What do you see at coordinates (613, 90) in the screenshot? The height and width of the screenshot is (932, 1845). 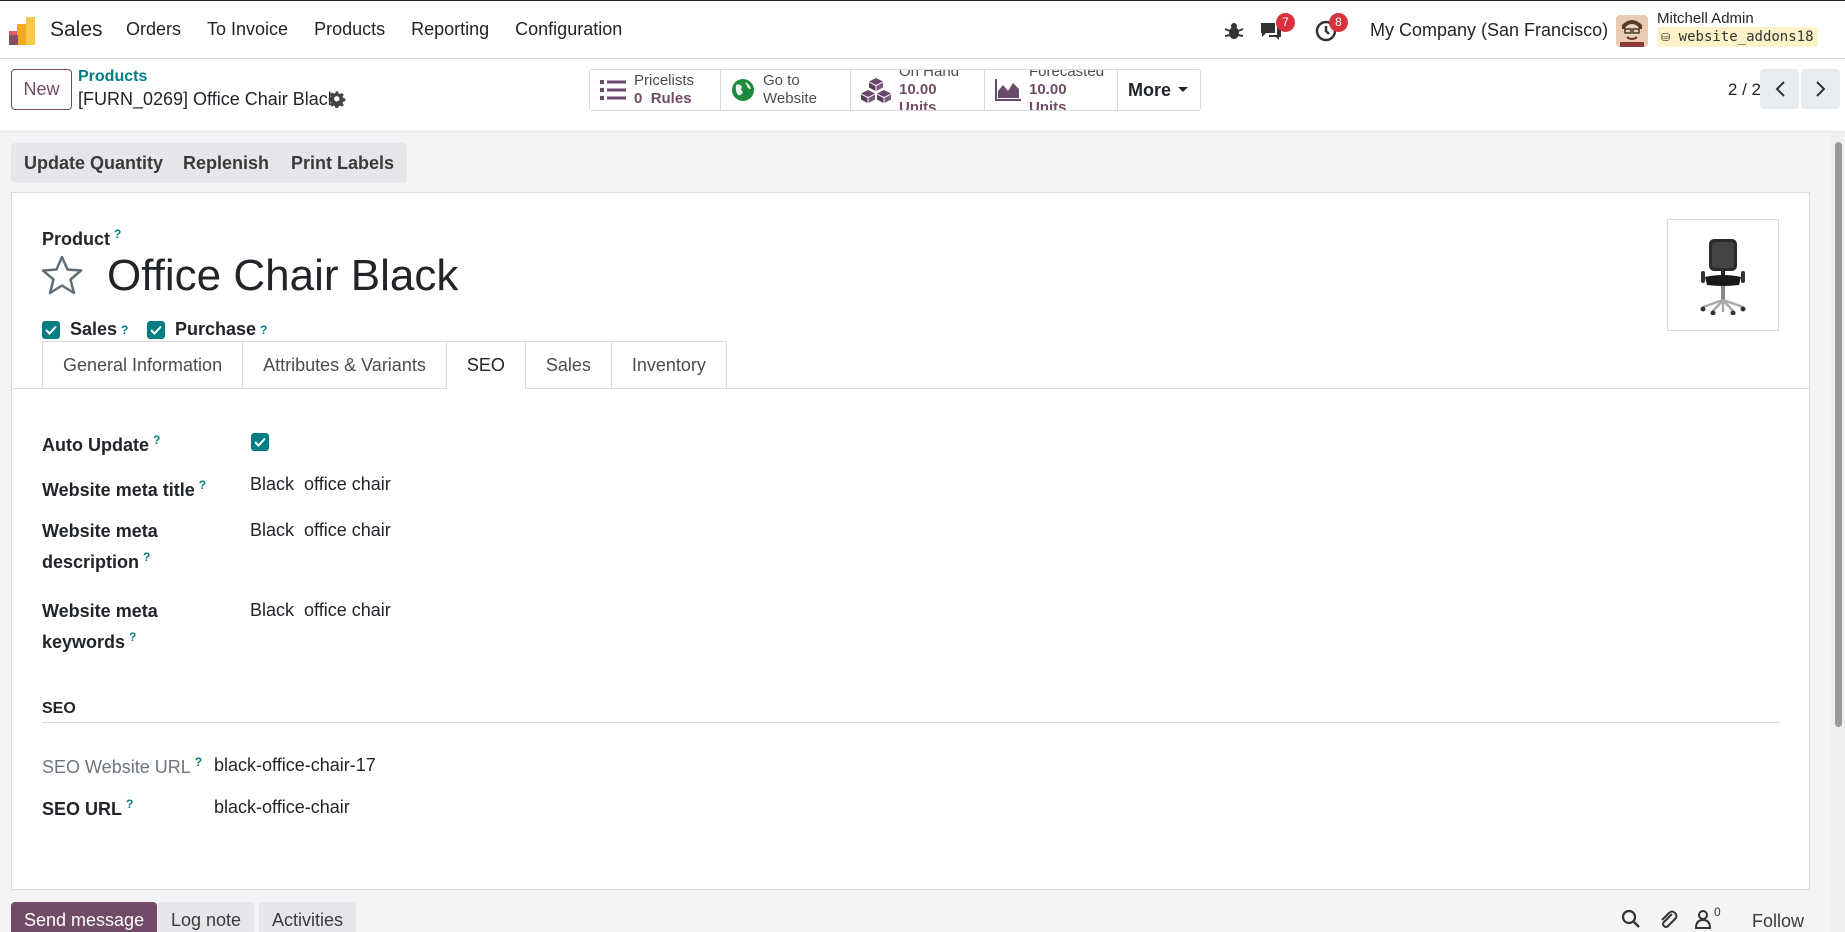 I see `list-icon` at bounding box center [613, 90].